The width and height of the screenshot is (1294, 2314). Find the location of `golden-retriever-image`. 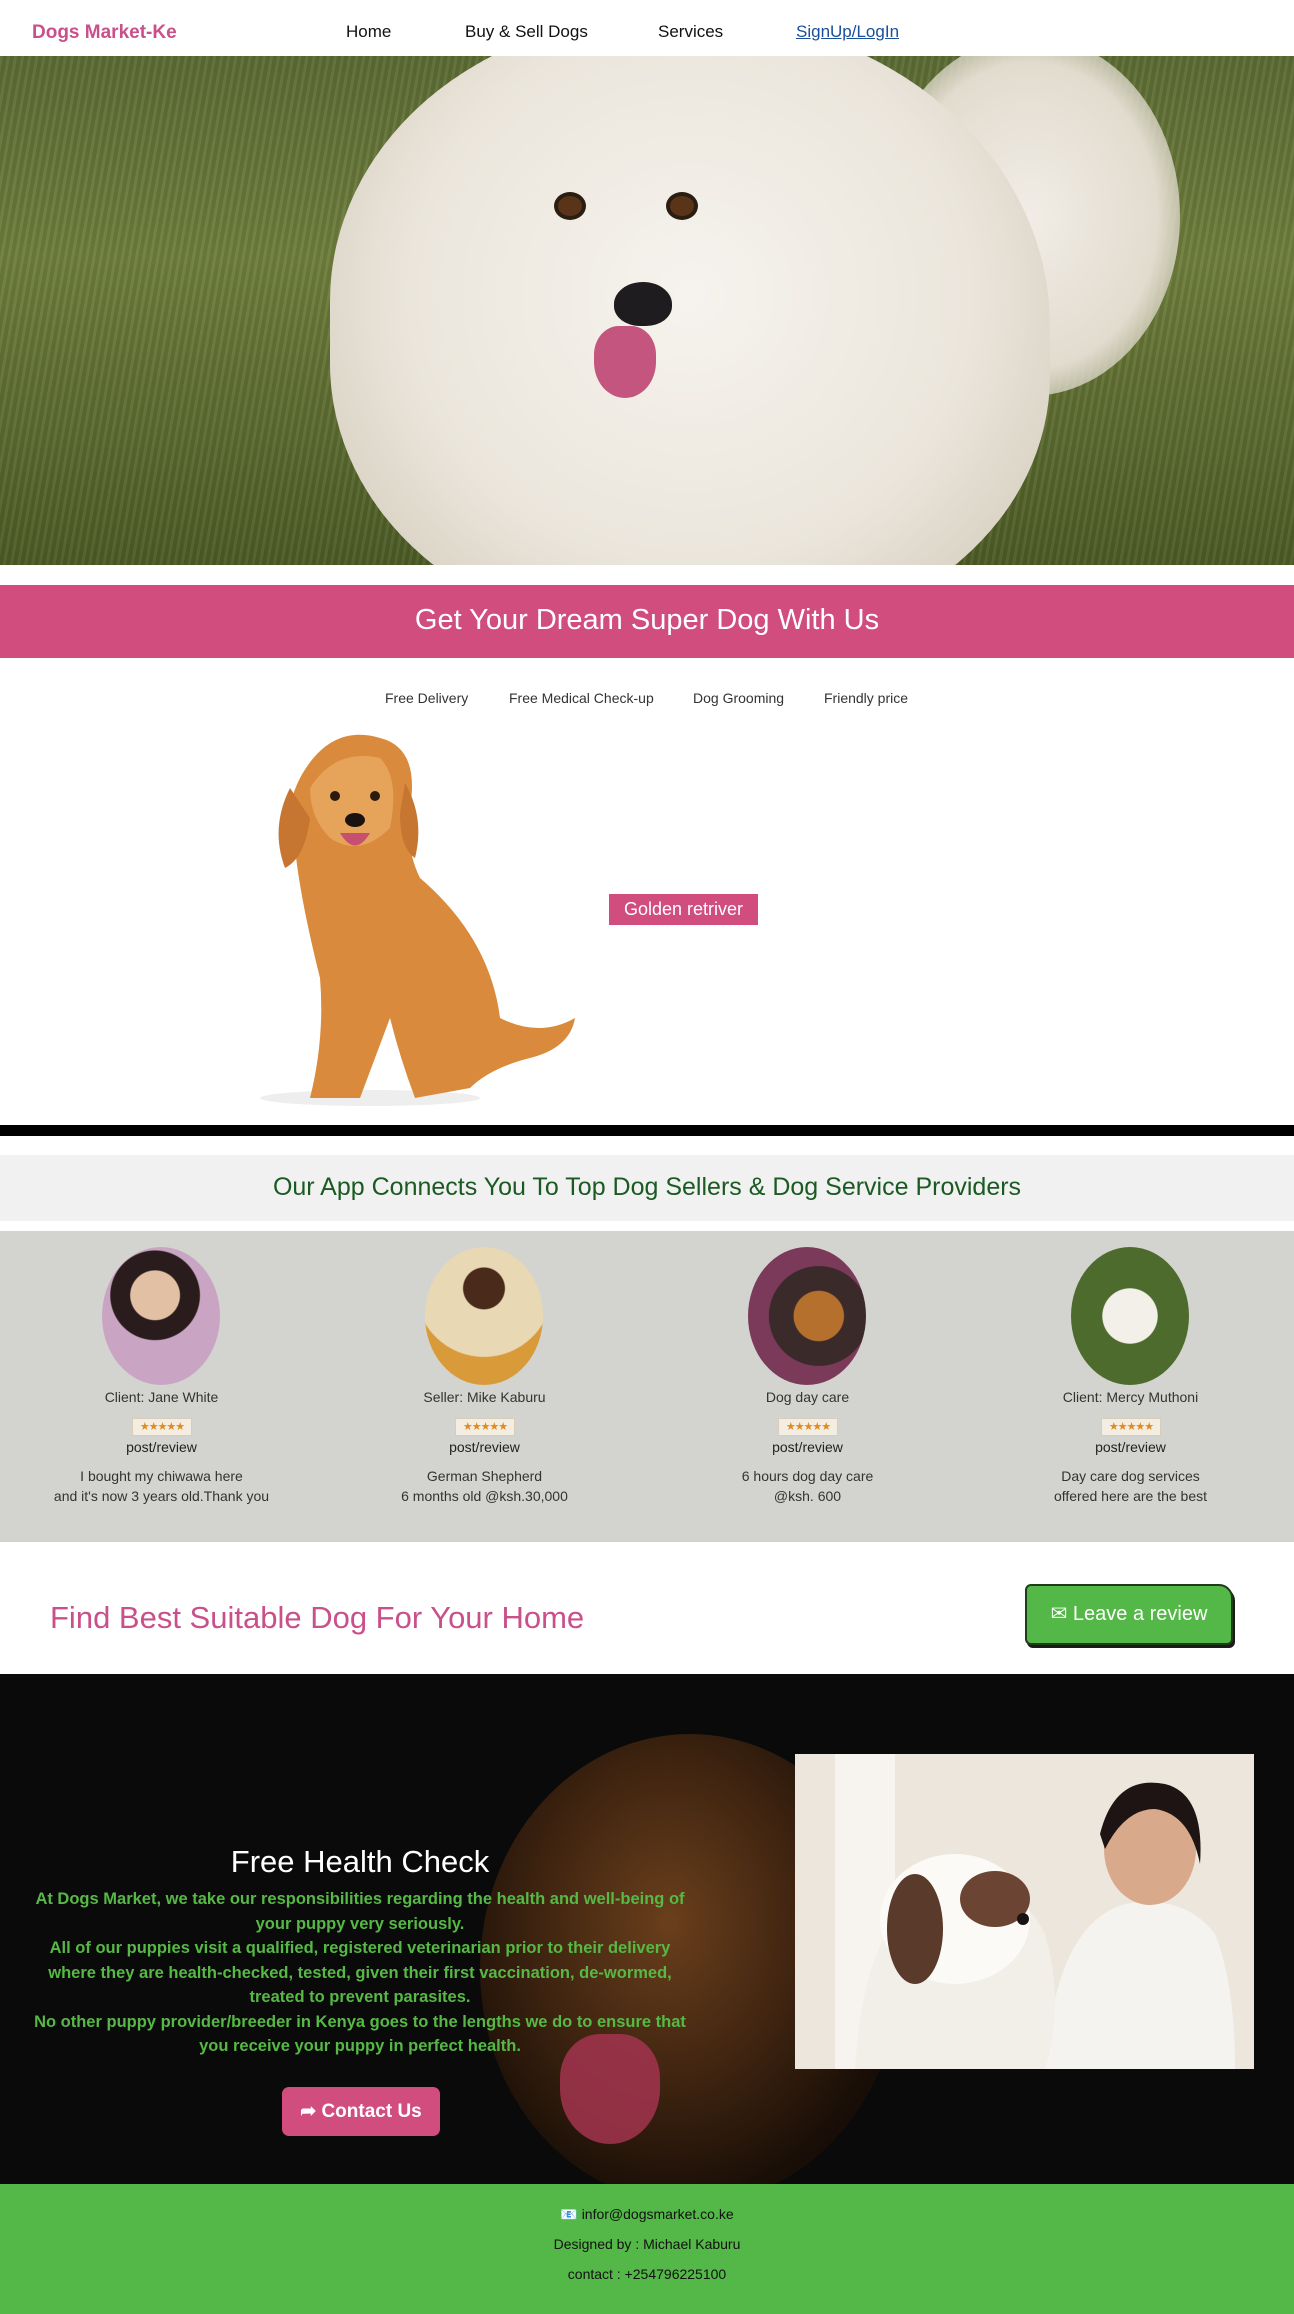

golden-retriever-image is located at coordinates (417, 920).